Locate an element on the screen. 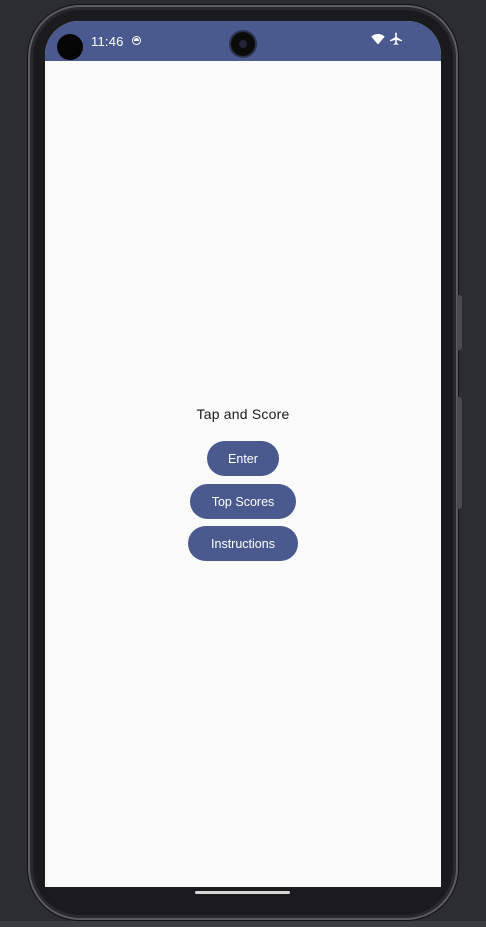  status-time: 11:46 is located at coordinates (107, 41).